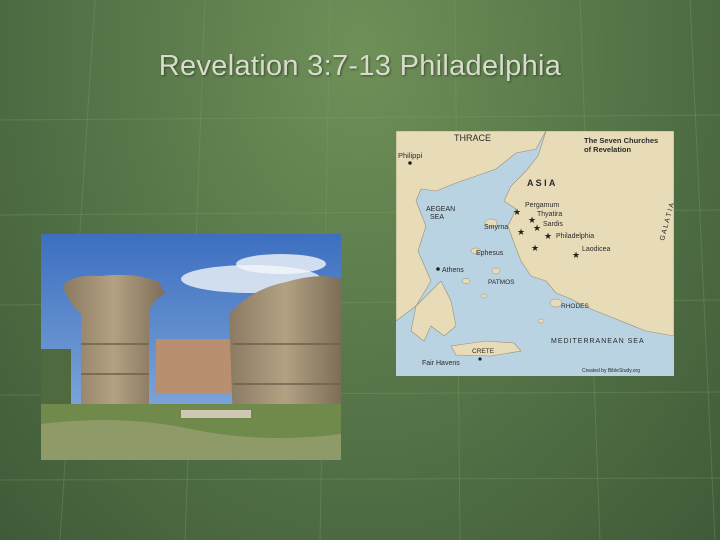 This screenshot has width=720, height=540. What do you see at coordinates (608, 149) in the screenshot?
I see `map-legend-line2: of Revelation` at bounding box center [608, 149].